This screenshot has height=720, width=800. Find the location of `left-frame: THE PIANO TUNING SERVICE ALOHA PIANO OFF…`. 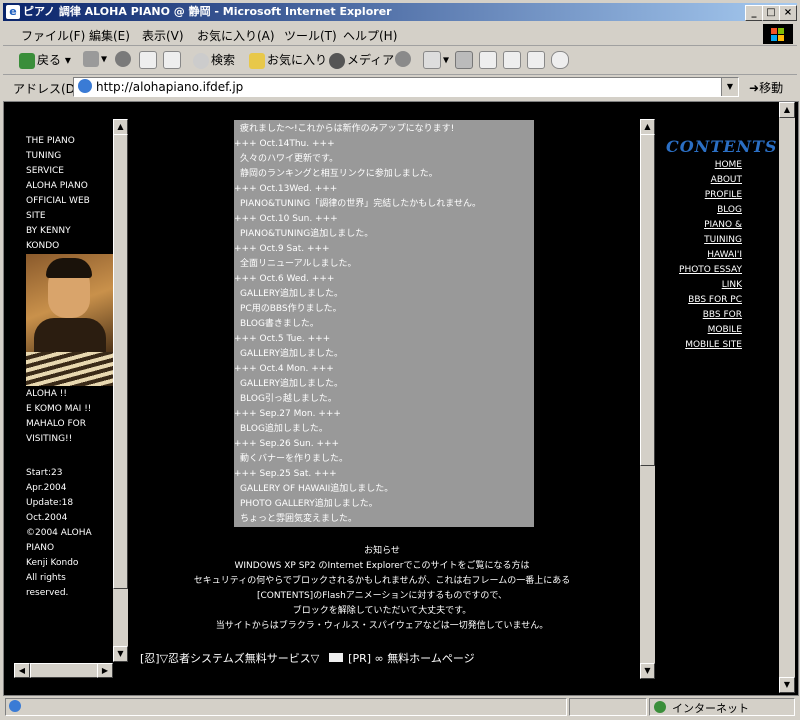

left-frame: THE PIANO TUNING SERVICE ALOHA PIANO OFF… is located at coordinates (71, 398).